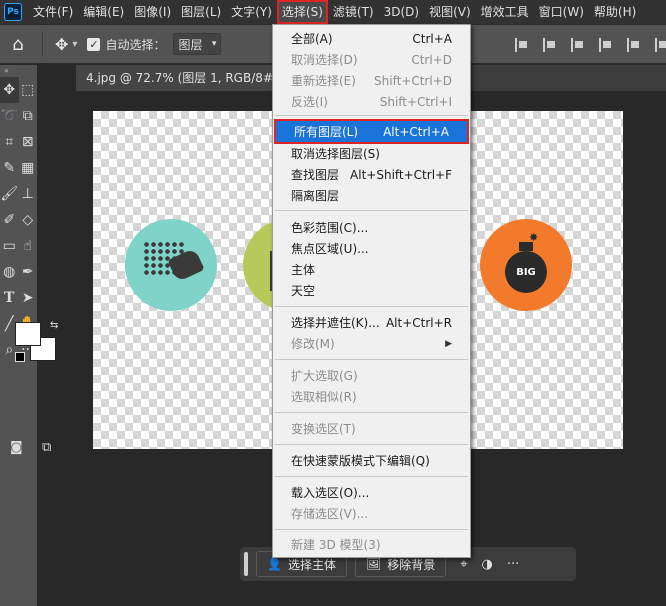 The height and width of the screenshot is (606, 666). What do you see at coordinates (28, 142) in the screenshot?
I see `frame-tool-icon: ⊠` at bounding box center [28, 142].